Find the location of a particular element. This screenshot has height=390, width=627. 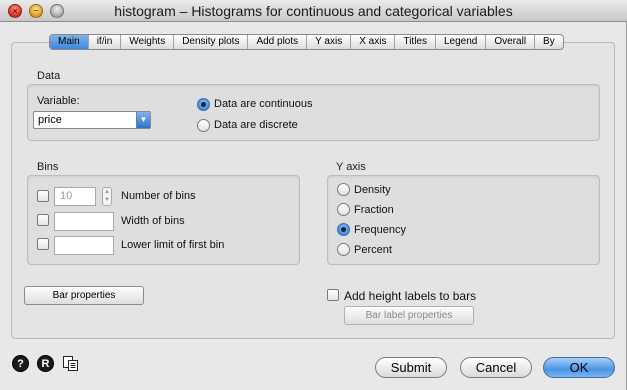

tab-titles: Titles is located at coordinates (415, 42).